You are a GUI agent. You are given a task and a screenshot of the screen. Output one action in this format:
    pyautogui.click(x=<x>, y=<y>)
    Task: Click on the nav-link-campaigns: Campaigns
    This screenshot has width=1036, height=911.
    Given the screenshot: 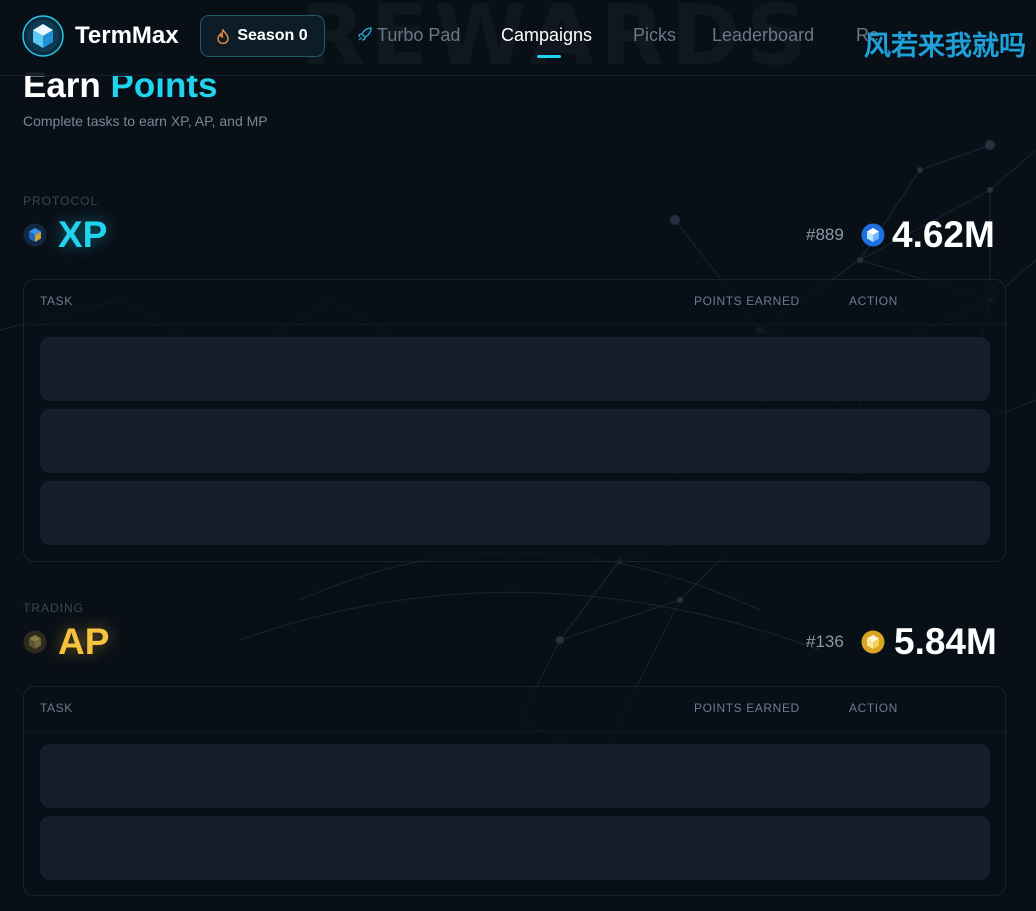 What is the action you would take?
    pyautogui.click(x=546, y=35)
    